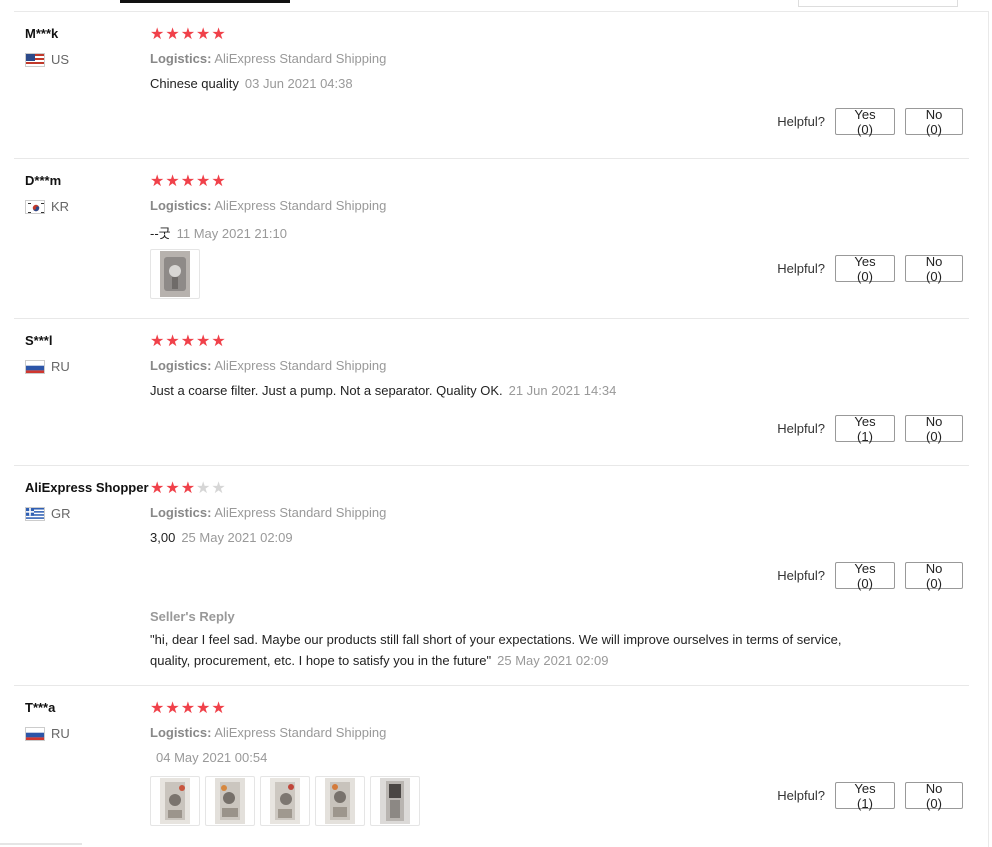 The image size is (992, 847). I want to click on kr-flag-icon, so click(35, 206).